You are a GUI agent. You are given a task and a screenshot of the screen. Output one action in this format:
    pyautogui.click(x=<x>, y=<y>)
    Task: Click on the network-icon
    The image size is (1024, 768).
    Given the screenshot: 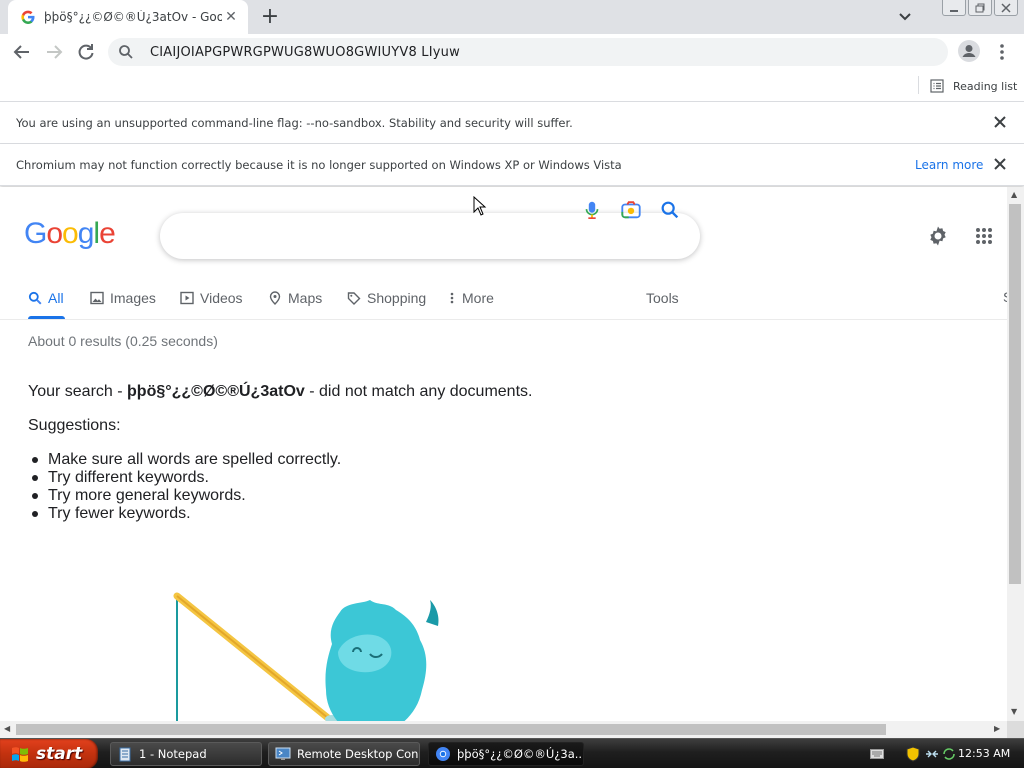 What is the action you would take?
    pyautogui.click(x=932, y=754)
    